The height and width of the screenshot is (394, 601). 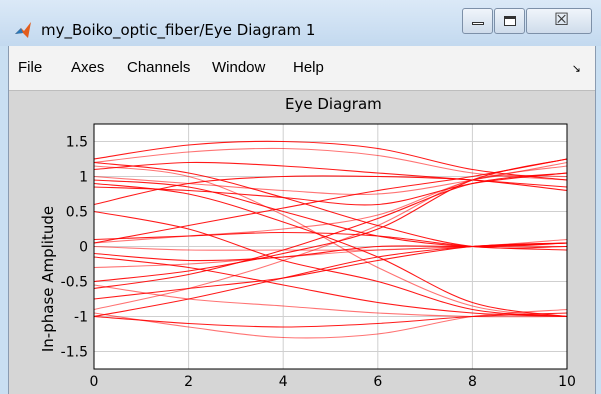 I want to click on maximize-button, so click(x=509, y=21).